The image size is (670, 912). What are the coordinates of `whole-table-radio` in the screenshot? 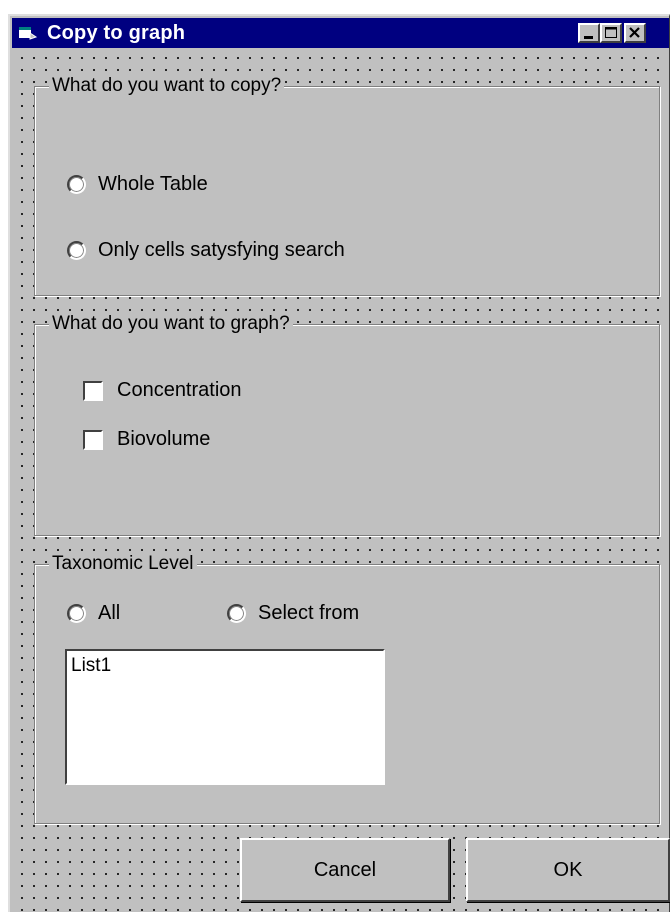 It's located at (76, 184).